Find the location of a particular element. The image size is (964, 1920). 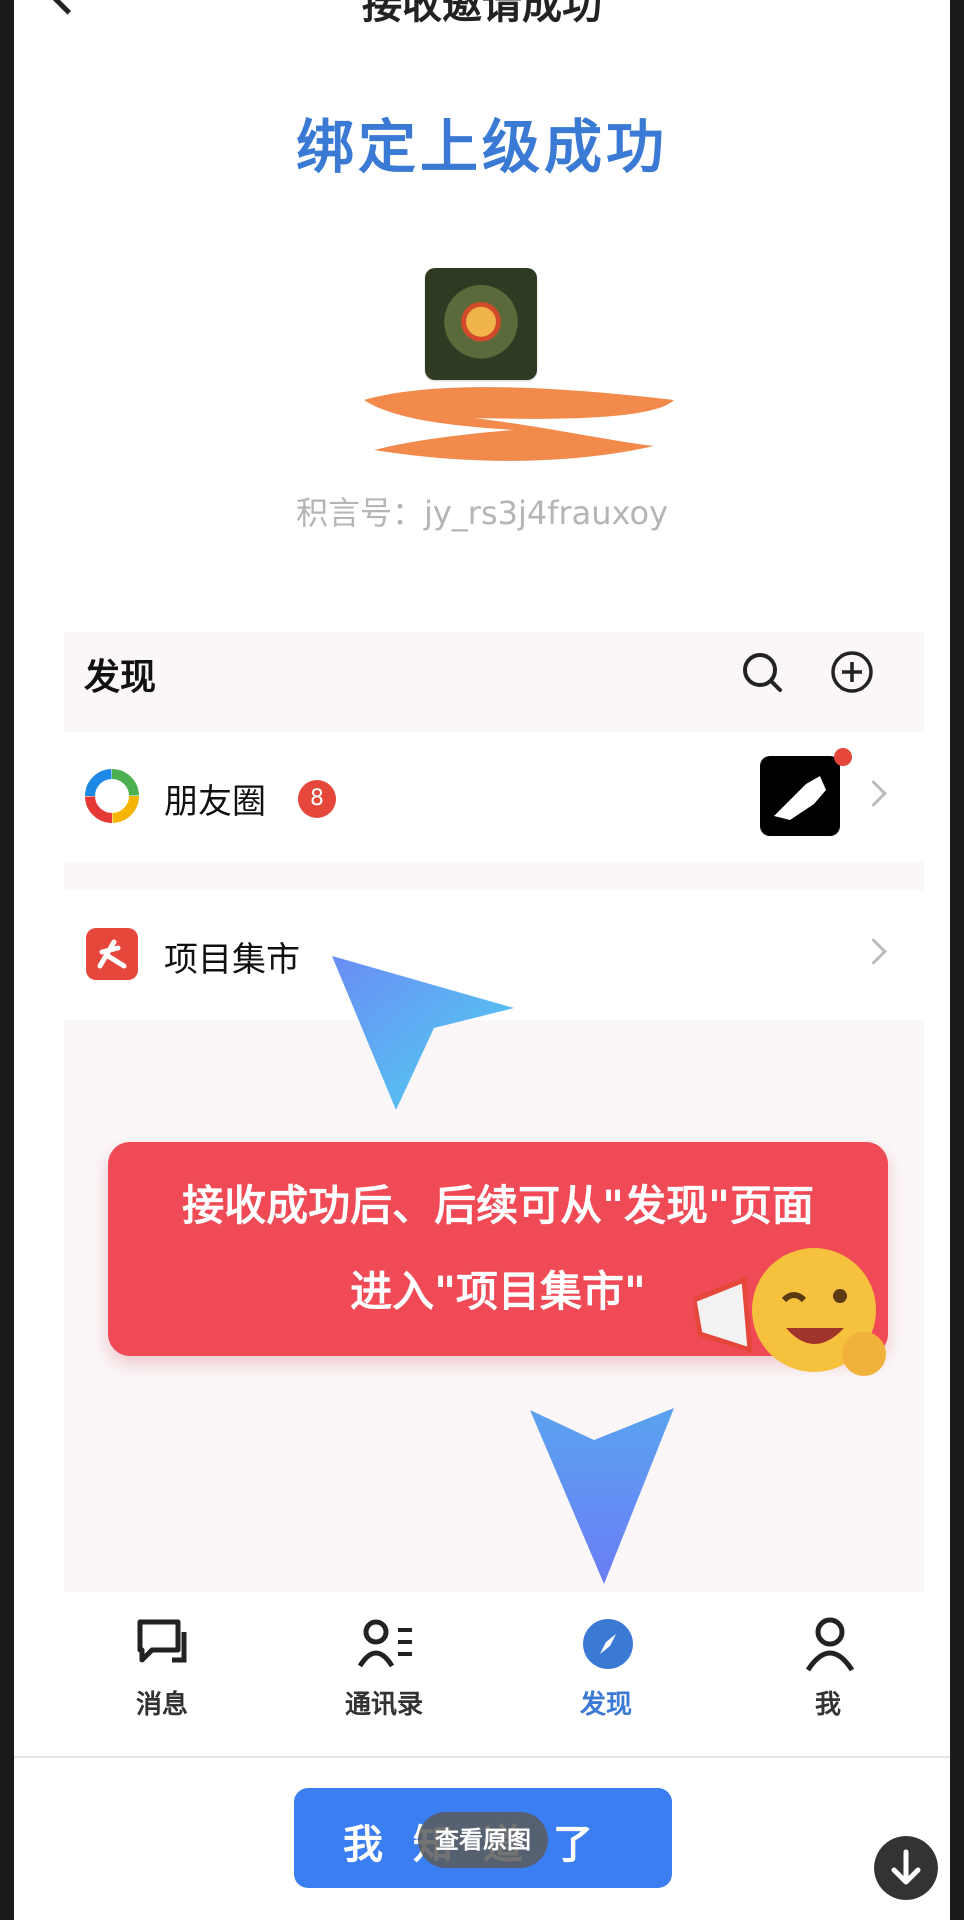

tab-me: 我 is located at coordinates (828, 1671).